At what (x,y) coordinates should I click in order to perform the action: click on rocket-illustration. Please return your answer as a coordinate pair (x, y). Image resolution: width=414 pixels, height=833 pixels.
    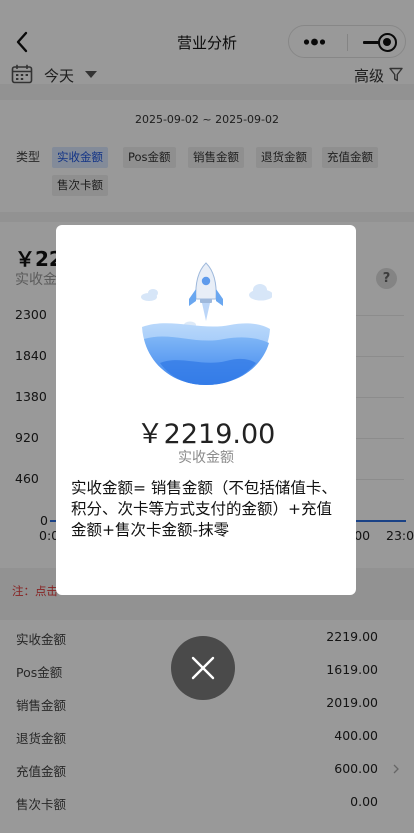
    Looking at the image, I should click on (206, 323).